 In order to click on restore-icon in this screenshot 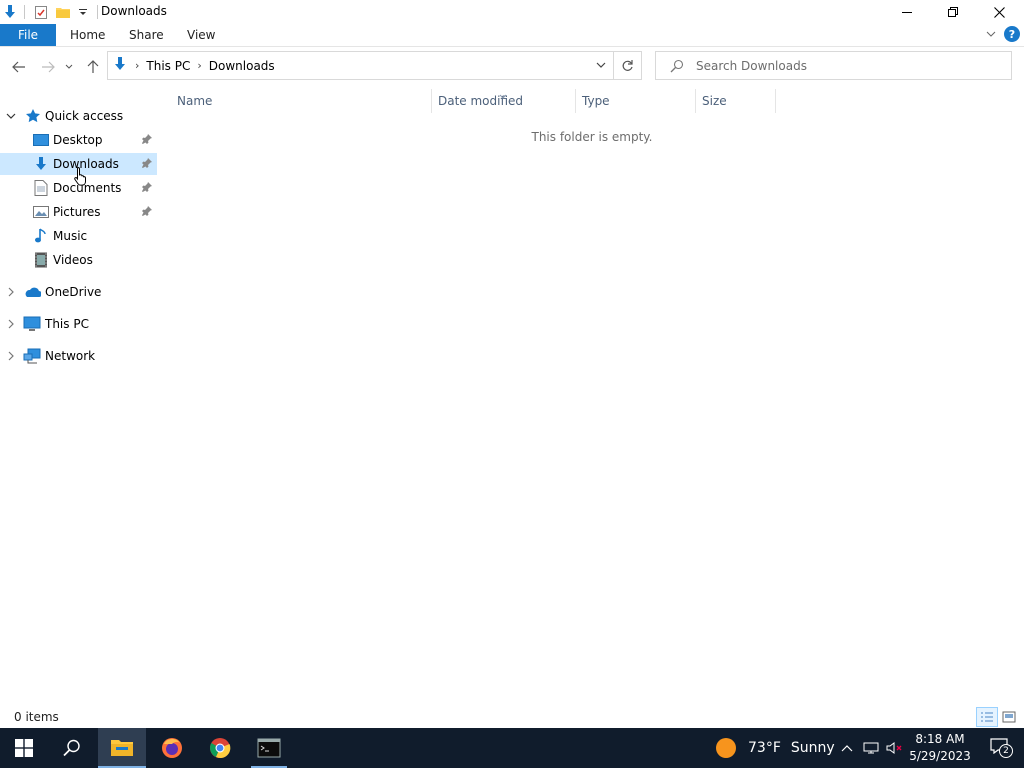, I will do `click(953, 12)`.